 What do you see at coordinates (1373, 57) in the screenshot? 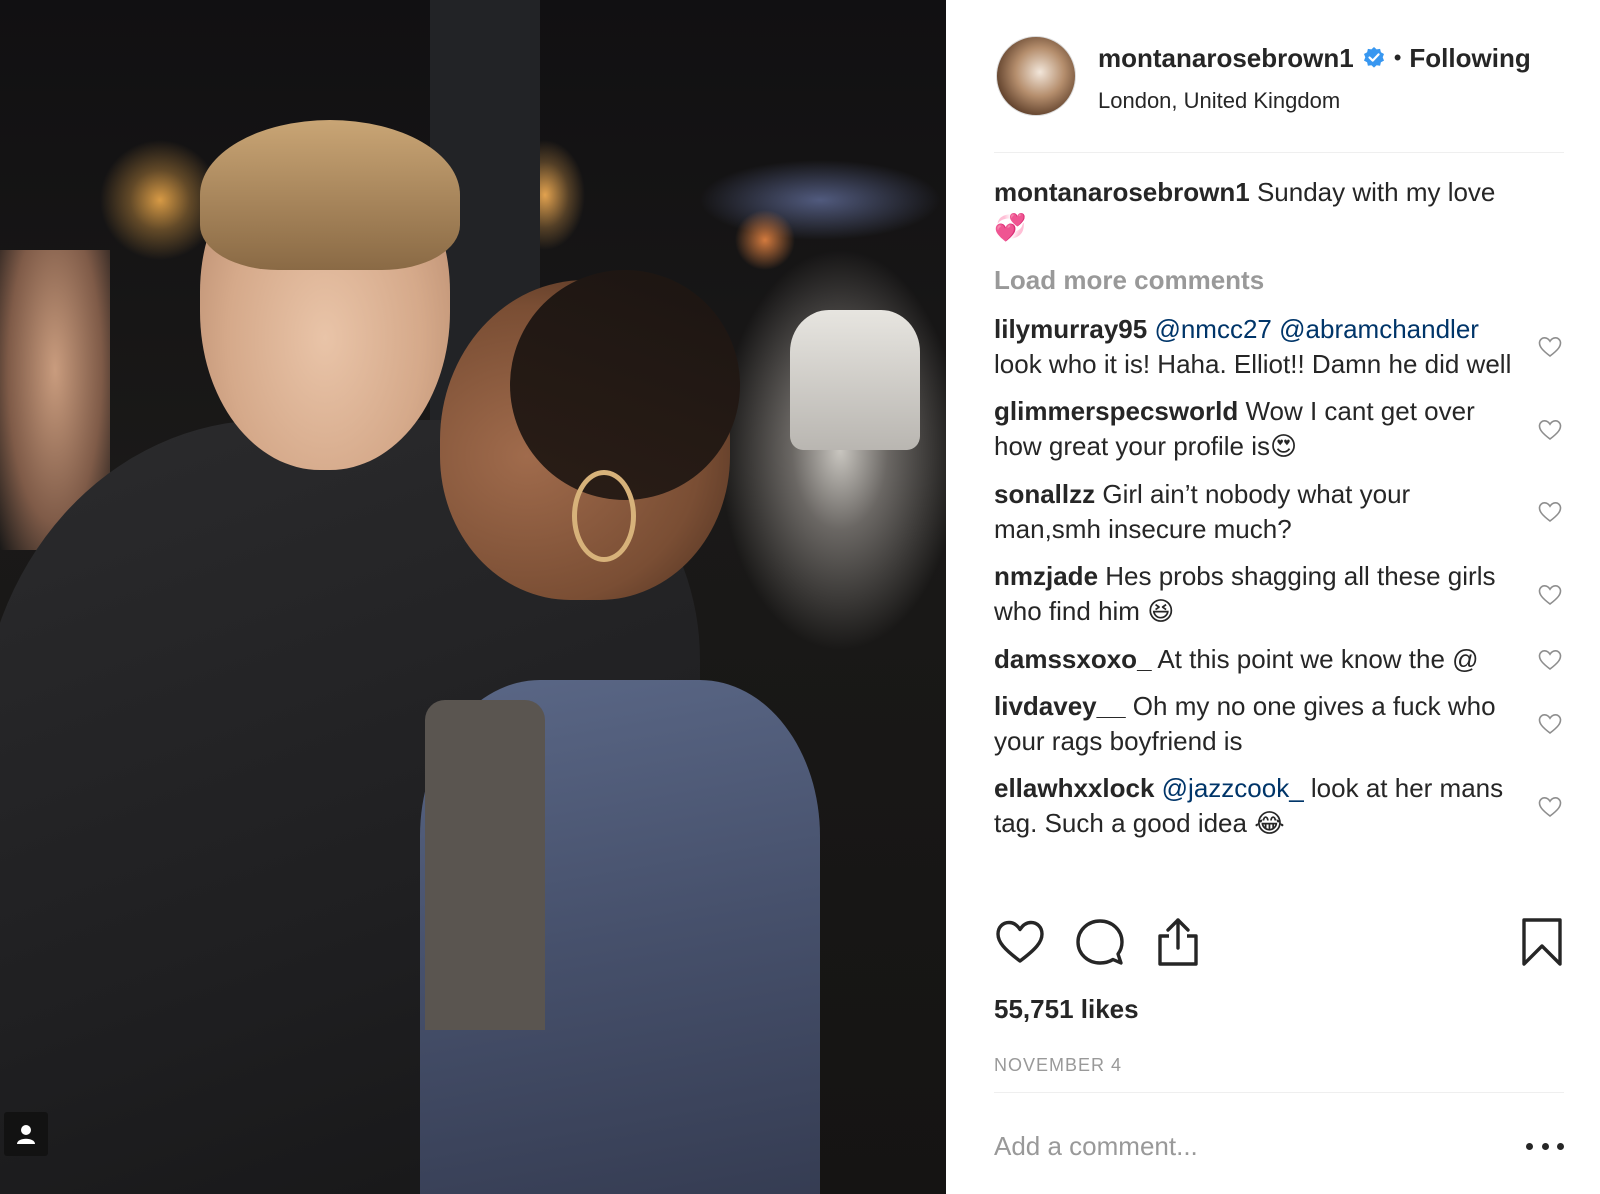
I see `verified-badge-icon` at bounding box center [1373, 57].